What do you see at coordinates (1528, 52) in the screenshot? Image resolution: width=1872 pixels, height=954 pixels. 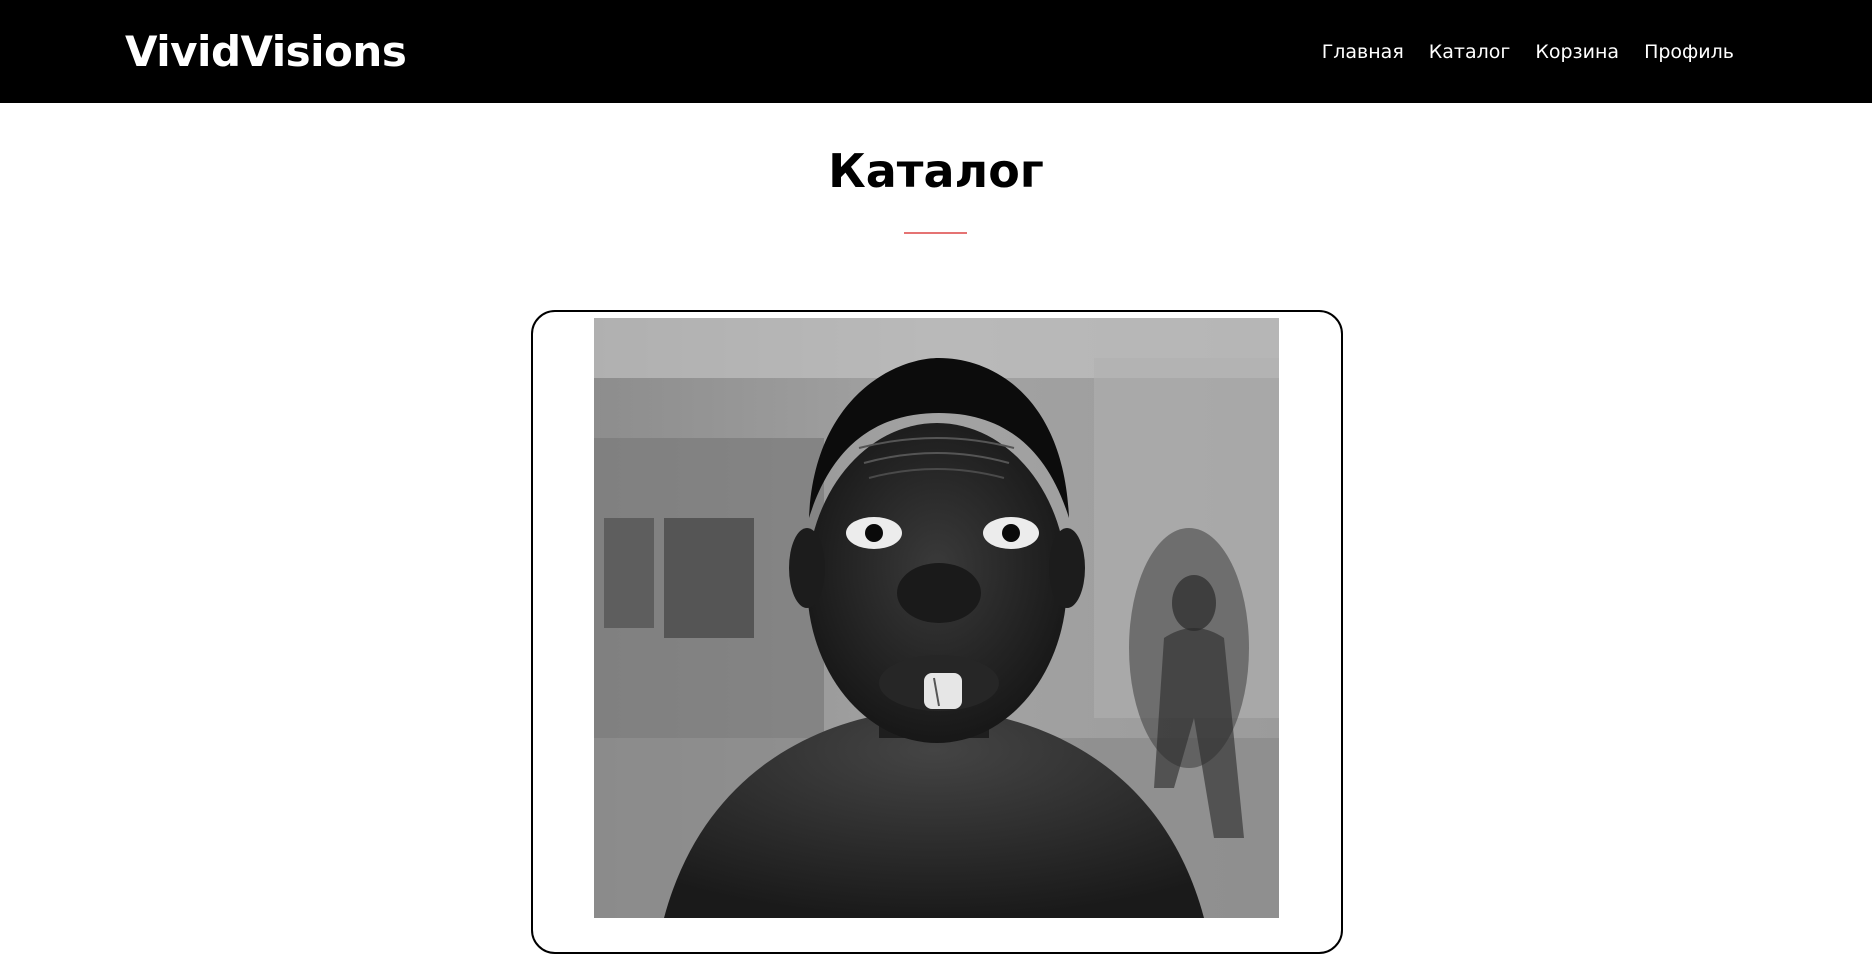 I see `main-nav: Главная Каталог Корзина Профиль` at bounding box center [1528, 52].